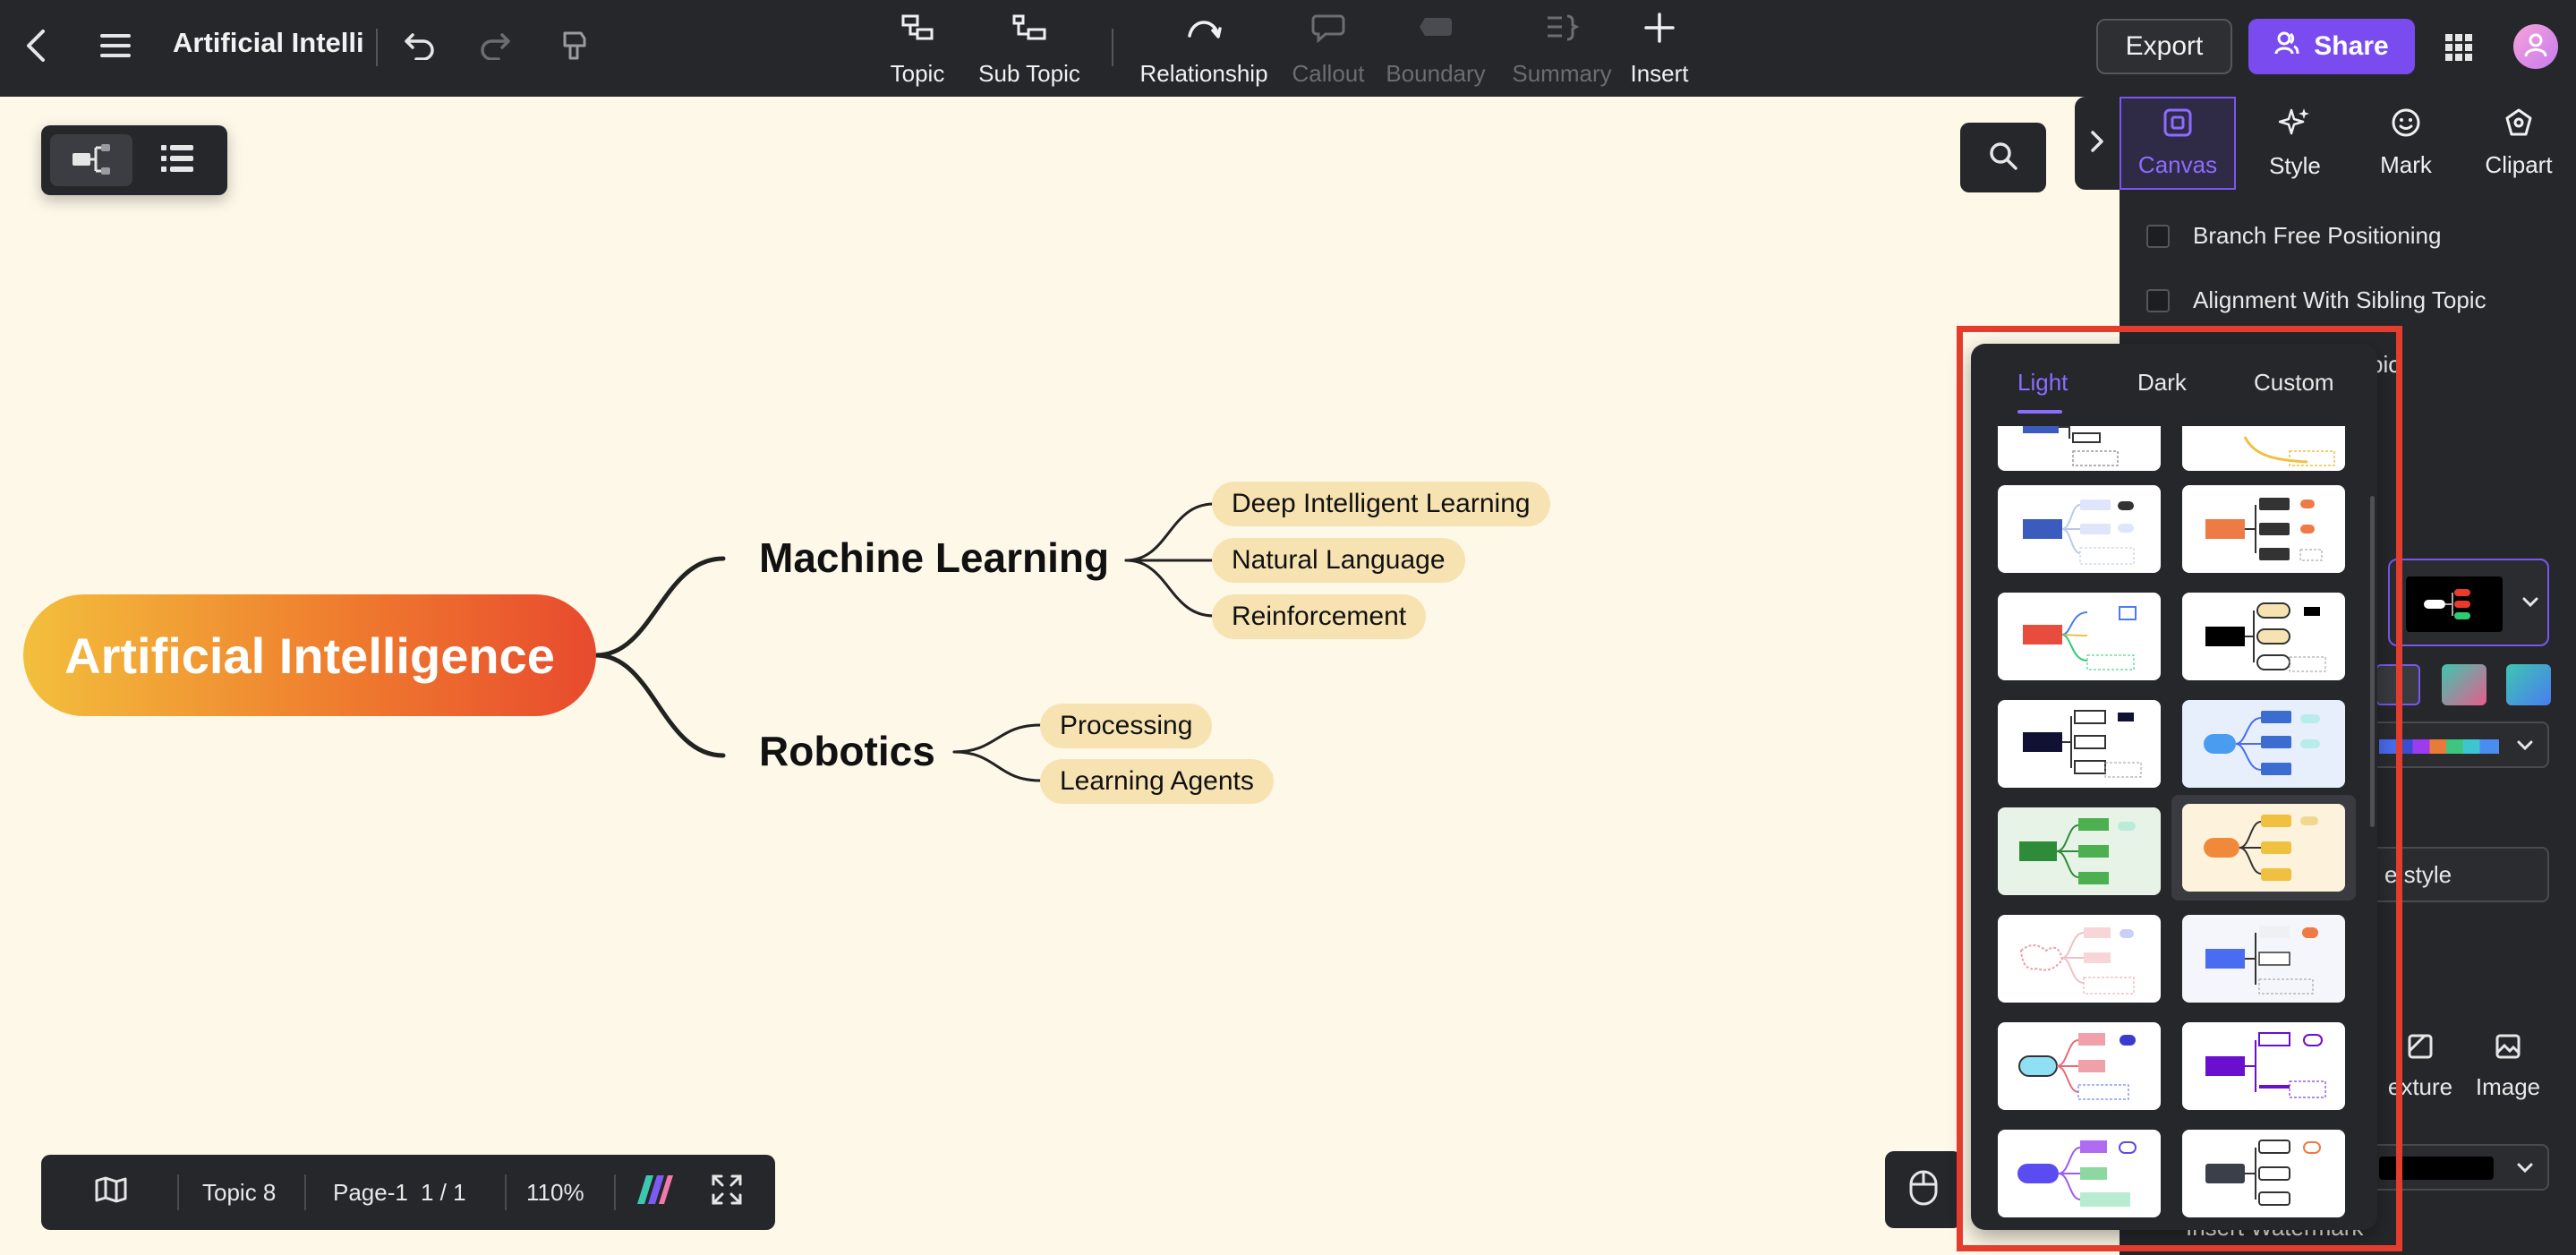  Describe the element at coordinates (115, 45) in the screenshot. I see `menu-icon` at that location.